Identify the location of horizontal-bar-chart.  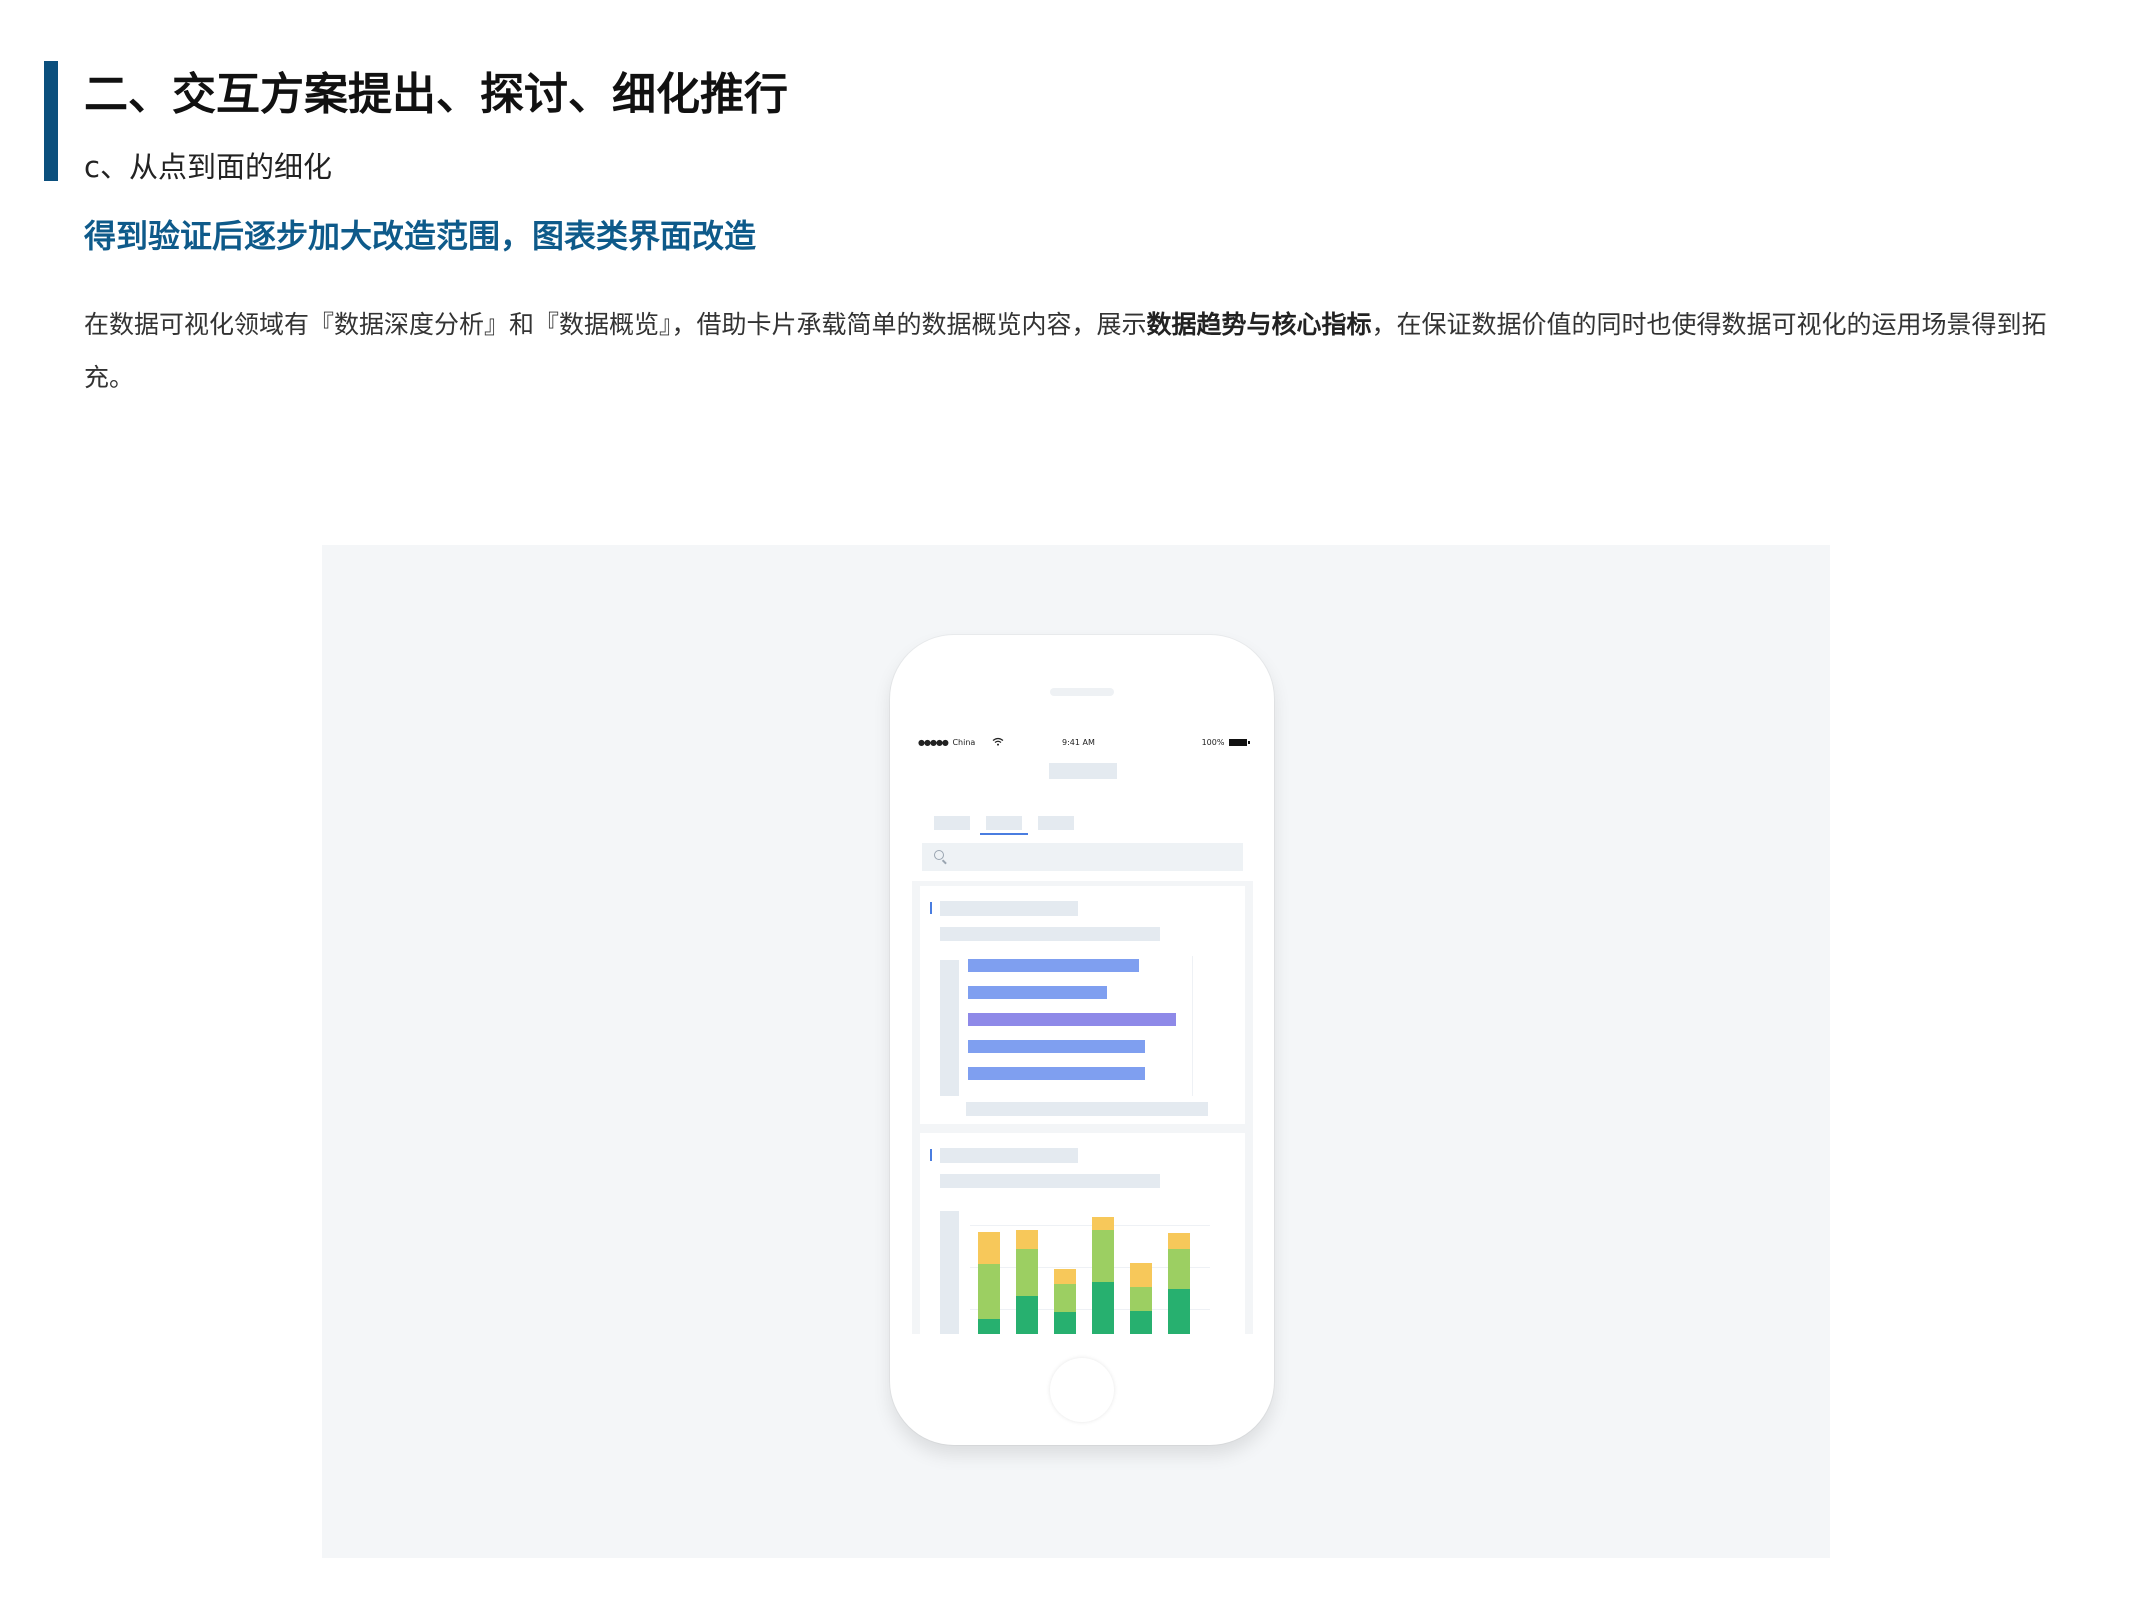
(1084, 1026).